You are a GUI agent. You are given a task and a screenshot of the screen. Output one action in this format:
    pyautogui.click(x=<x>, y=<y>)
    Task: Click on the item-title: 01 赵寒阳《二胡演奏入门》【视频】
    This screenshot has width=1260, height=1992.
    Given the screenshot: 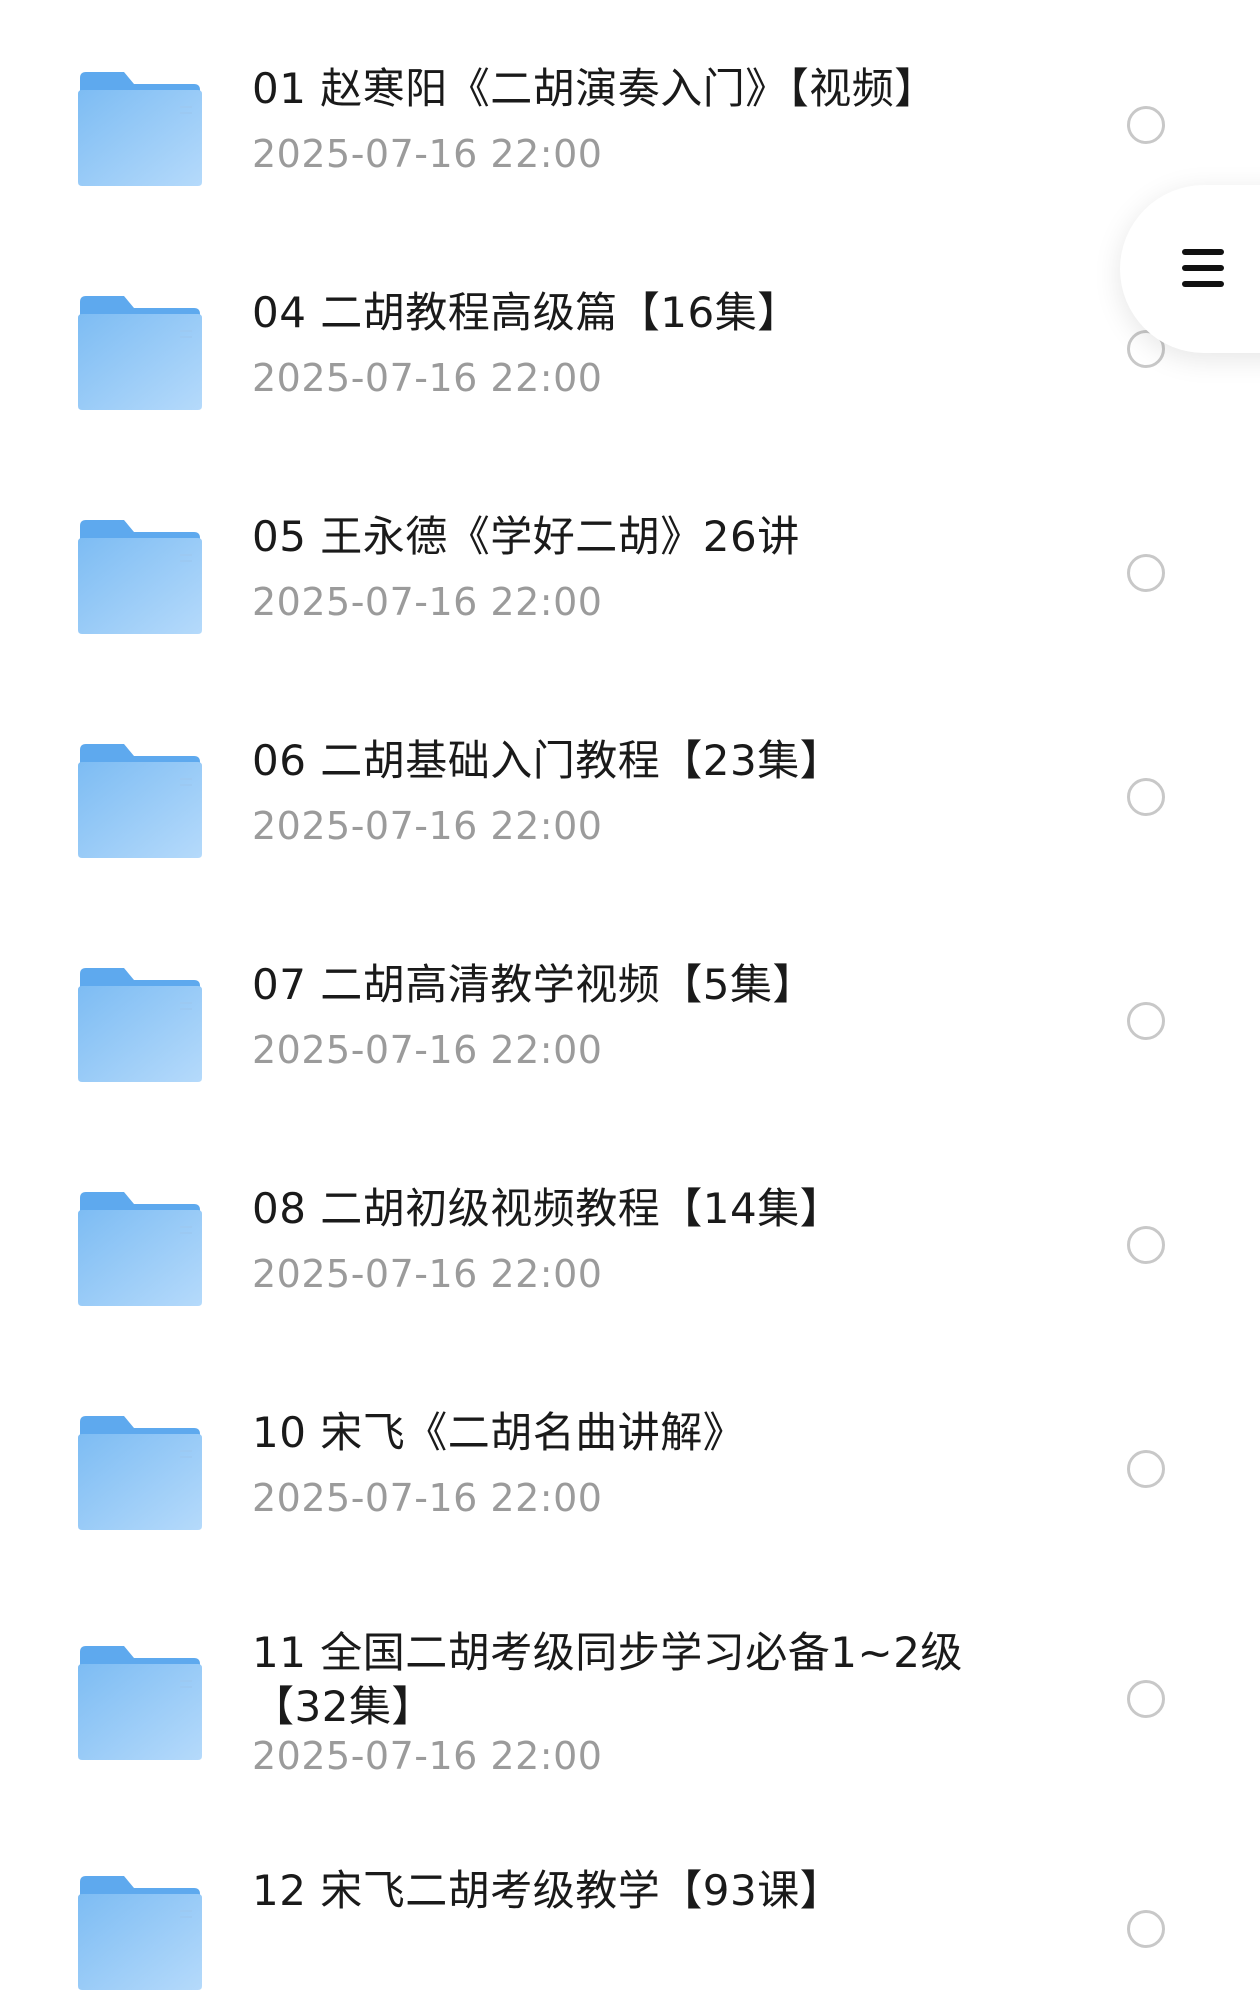 What is the action you would take?
    pyautogui.click(x=594, y=88)
    